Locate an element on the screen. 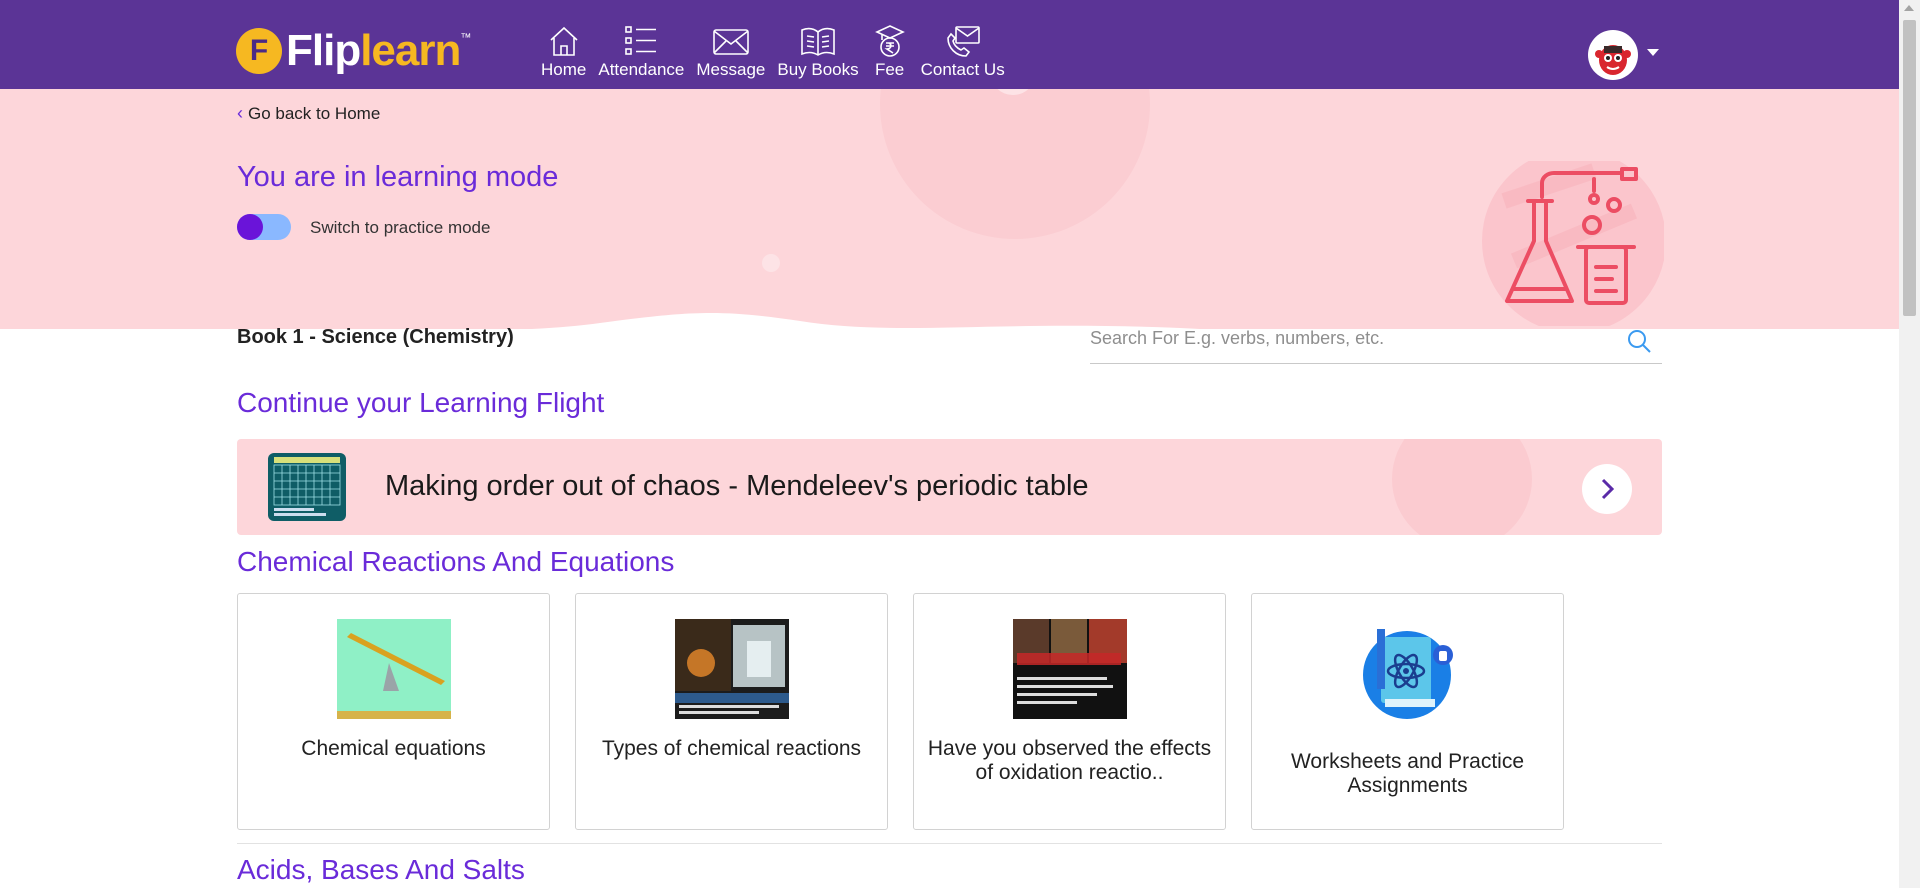 Image resolution: width=1920 pixels, height=888 pixels. nav-fee: Fee is located at coordinates (890, 52).